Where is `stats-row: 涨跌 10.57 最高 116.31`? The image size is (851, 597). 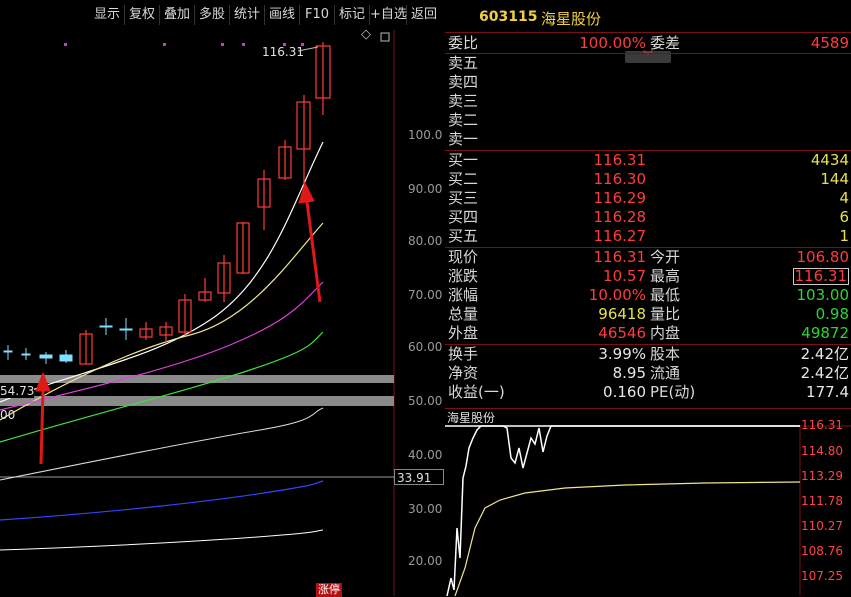
stats-row: 涨跌 10.57 最高 116.31 is located at coordinates (648, 276).